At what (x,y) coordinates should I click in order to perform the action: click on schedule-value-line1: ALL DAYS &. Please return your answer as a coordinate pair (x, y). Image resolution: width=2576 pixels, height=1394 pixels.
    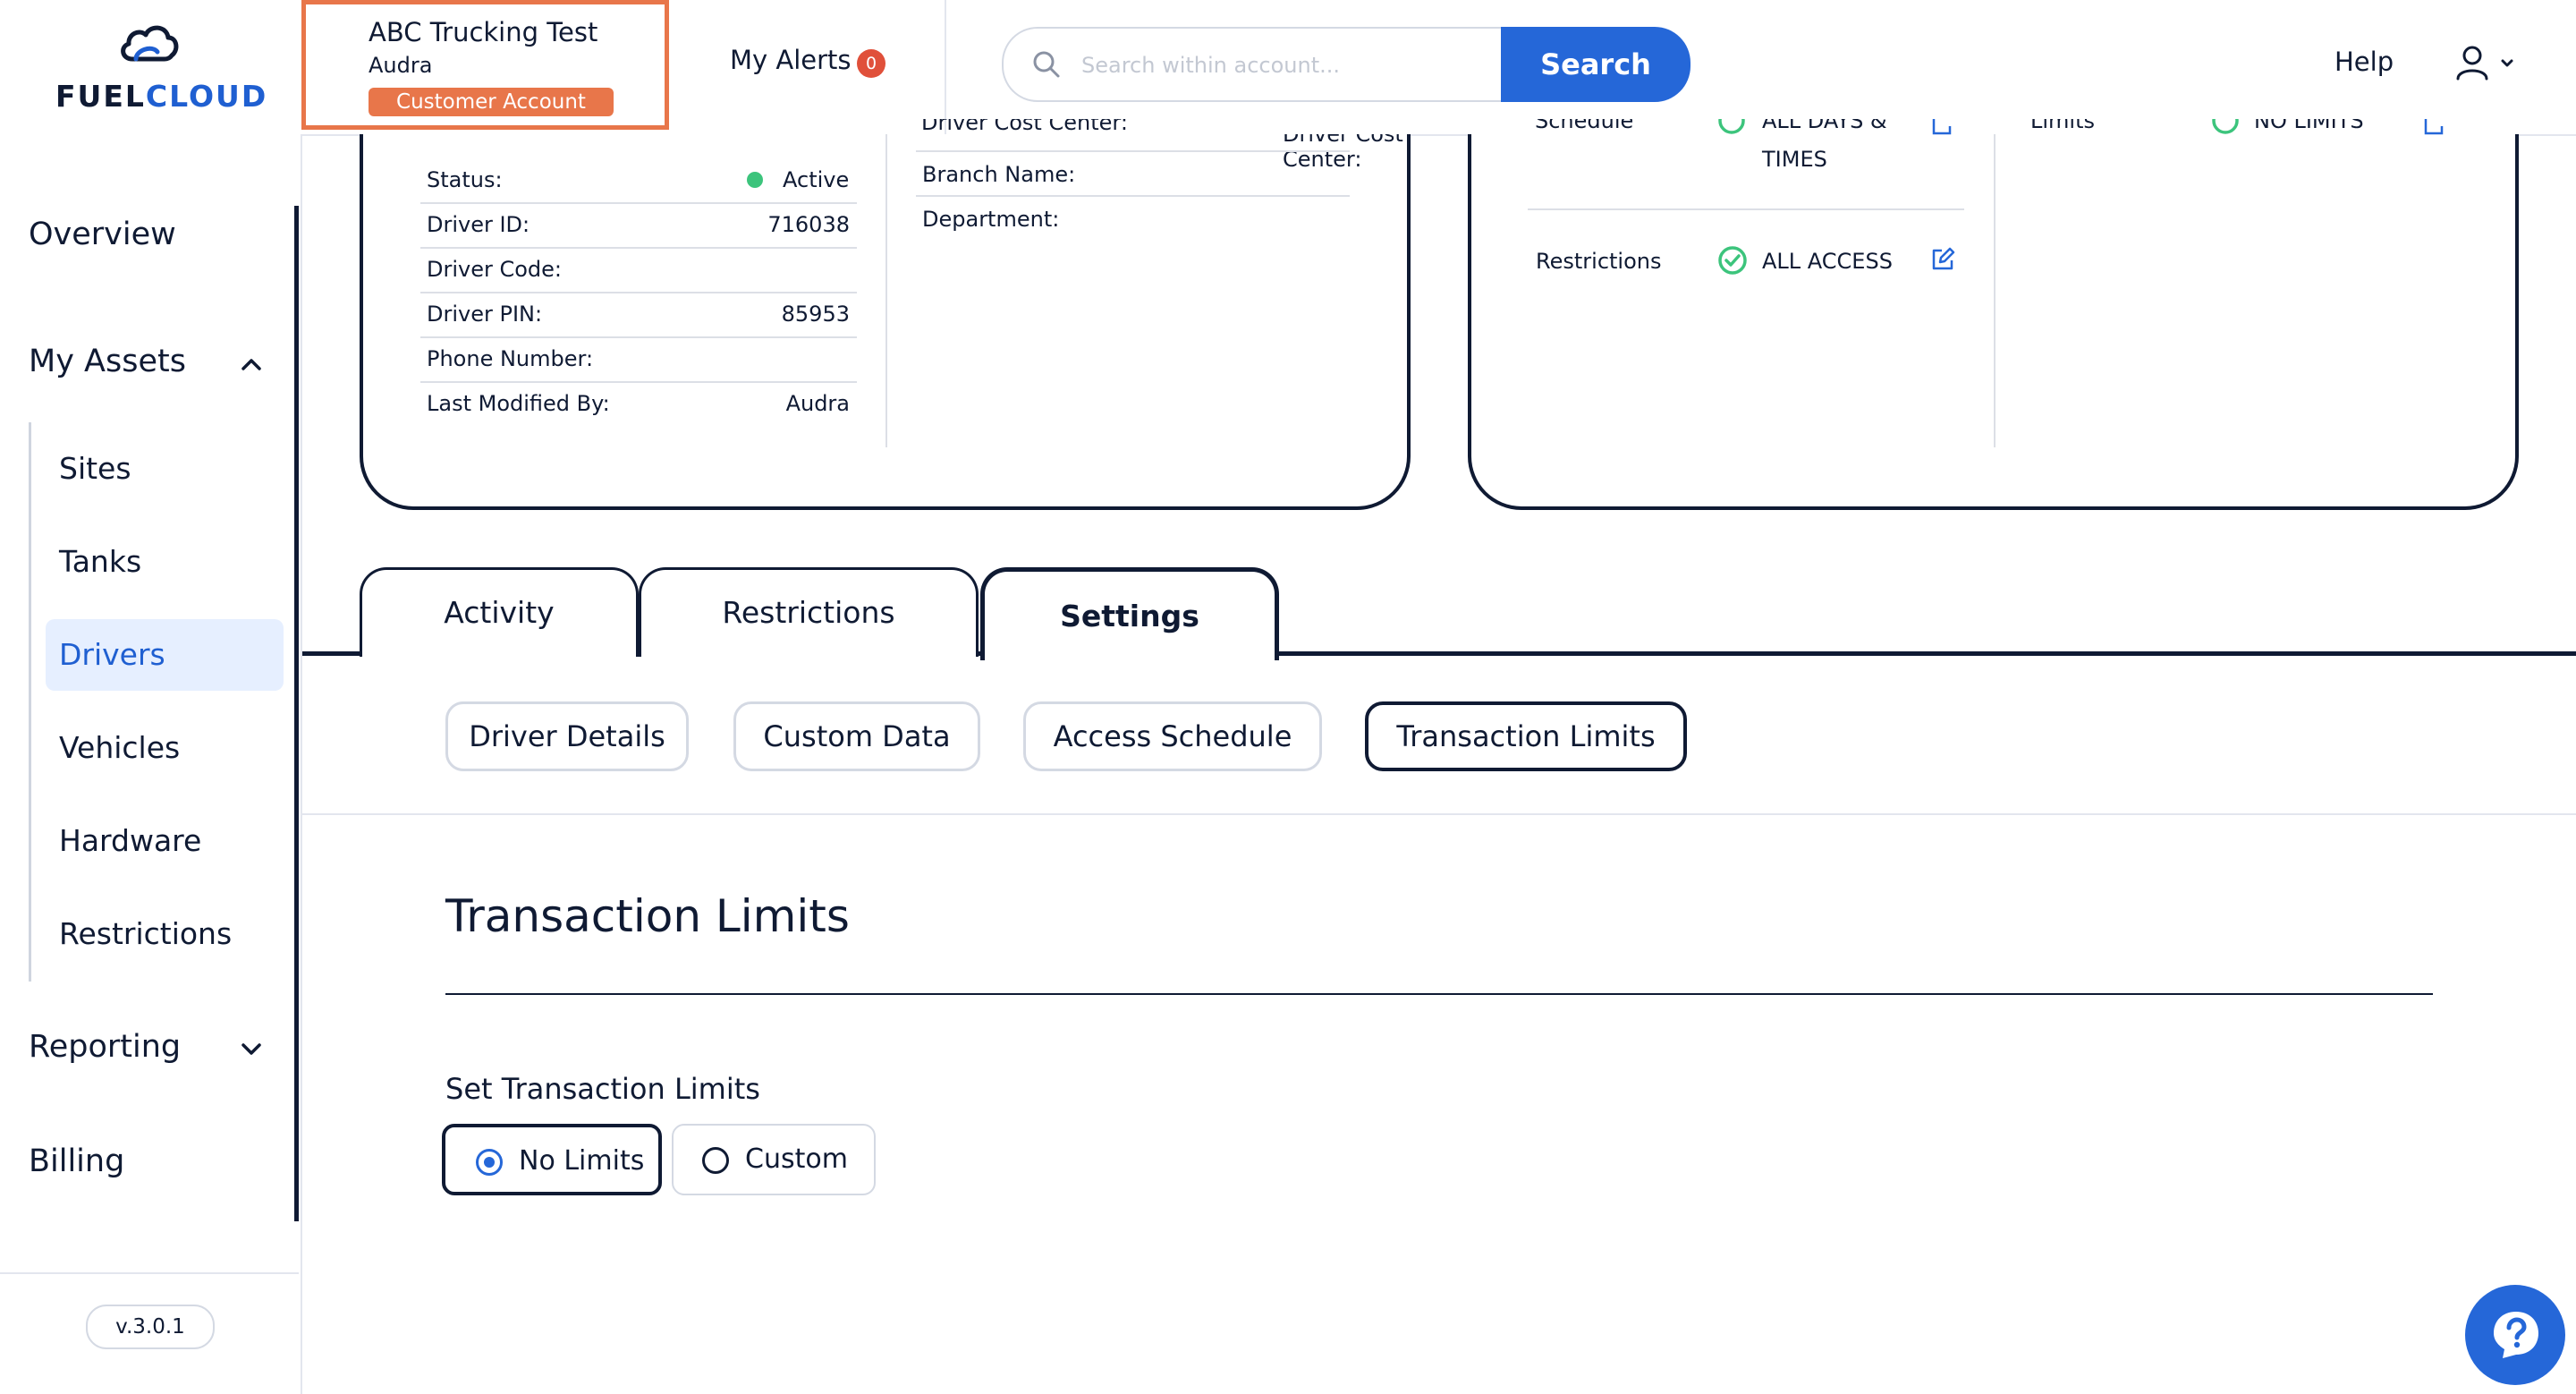
    Looking at the image, I should click on (1824, 126).